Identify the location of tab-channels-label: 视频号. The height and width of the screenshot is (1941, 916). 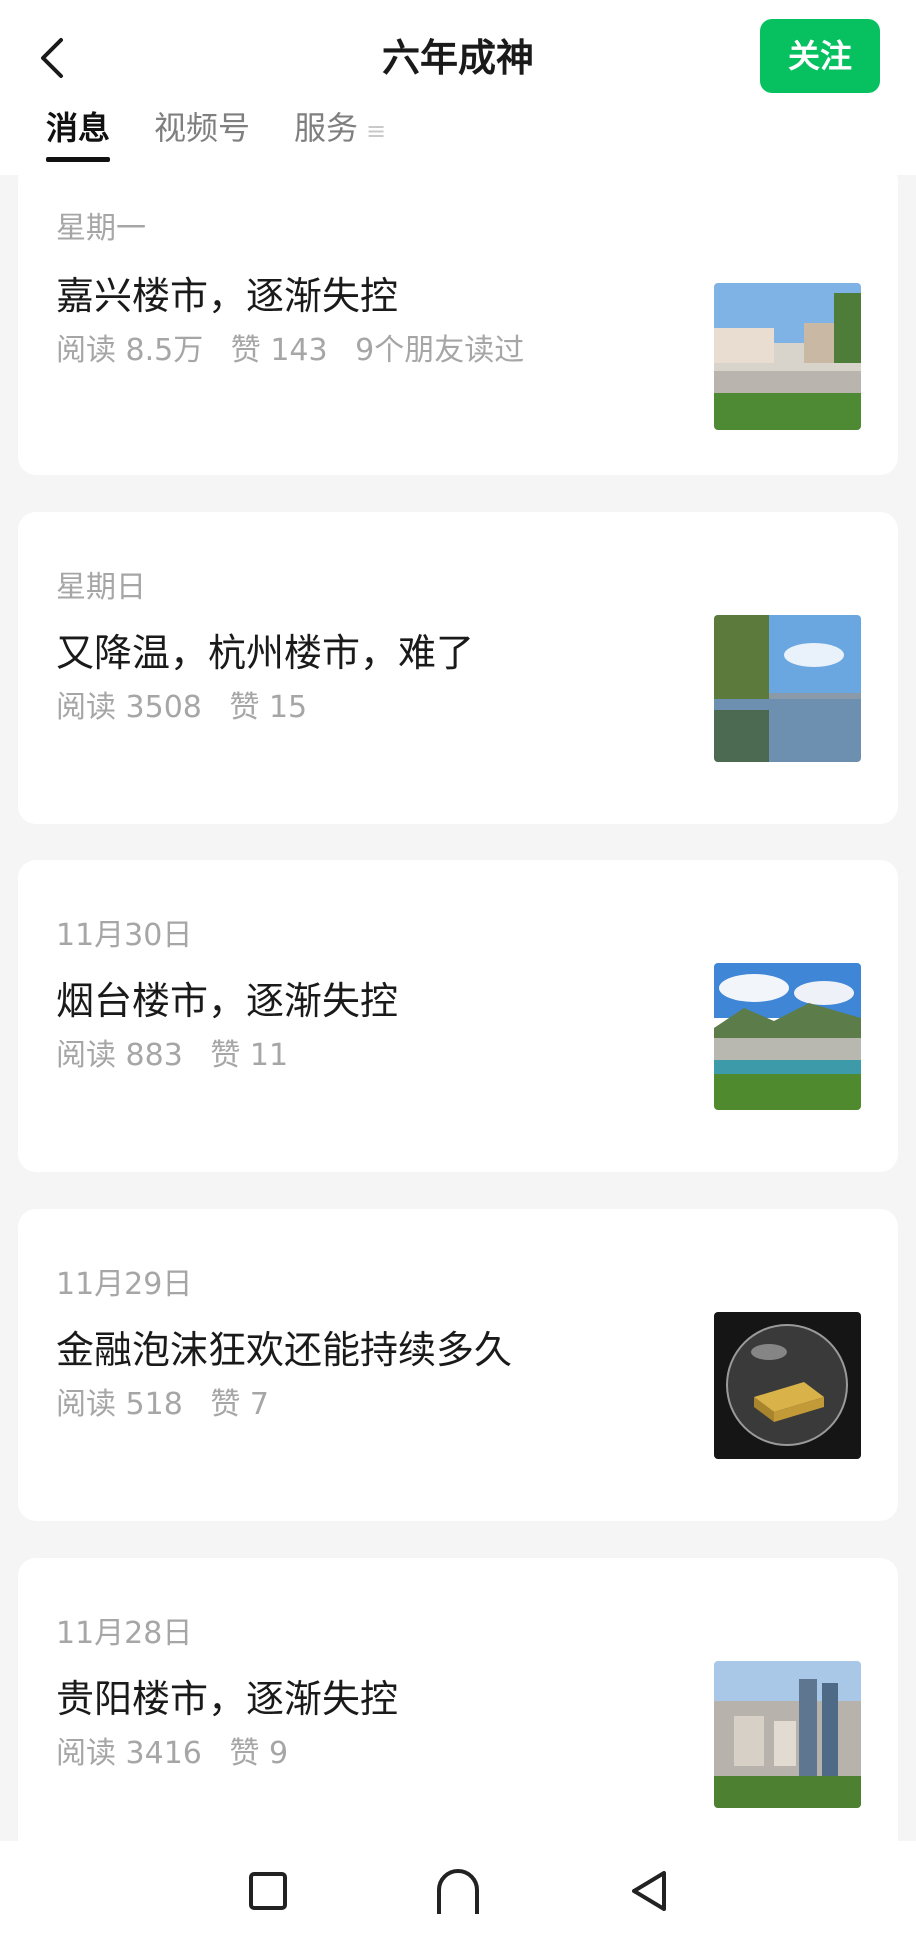
(202, 128).